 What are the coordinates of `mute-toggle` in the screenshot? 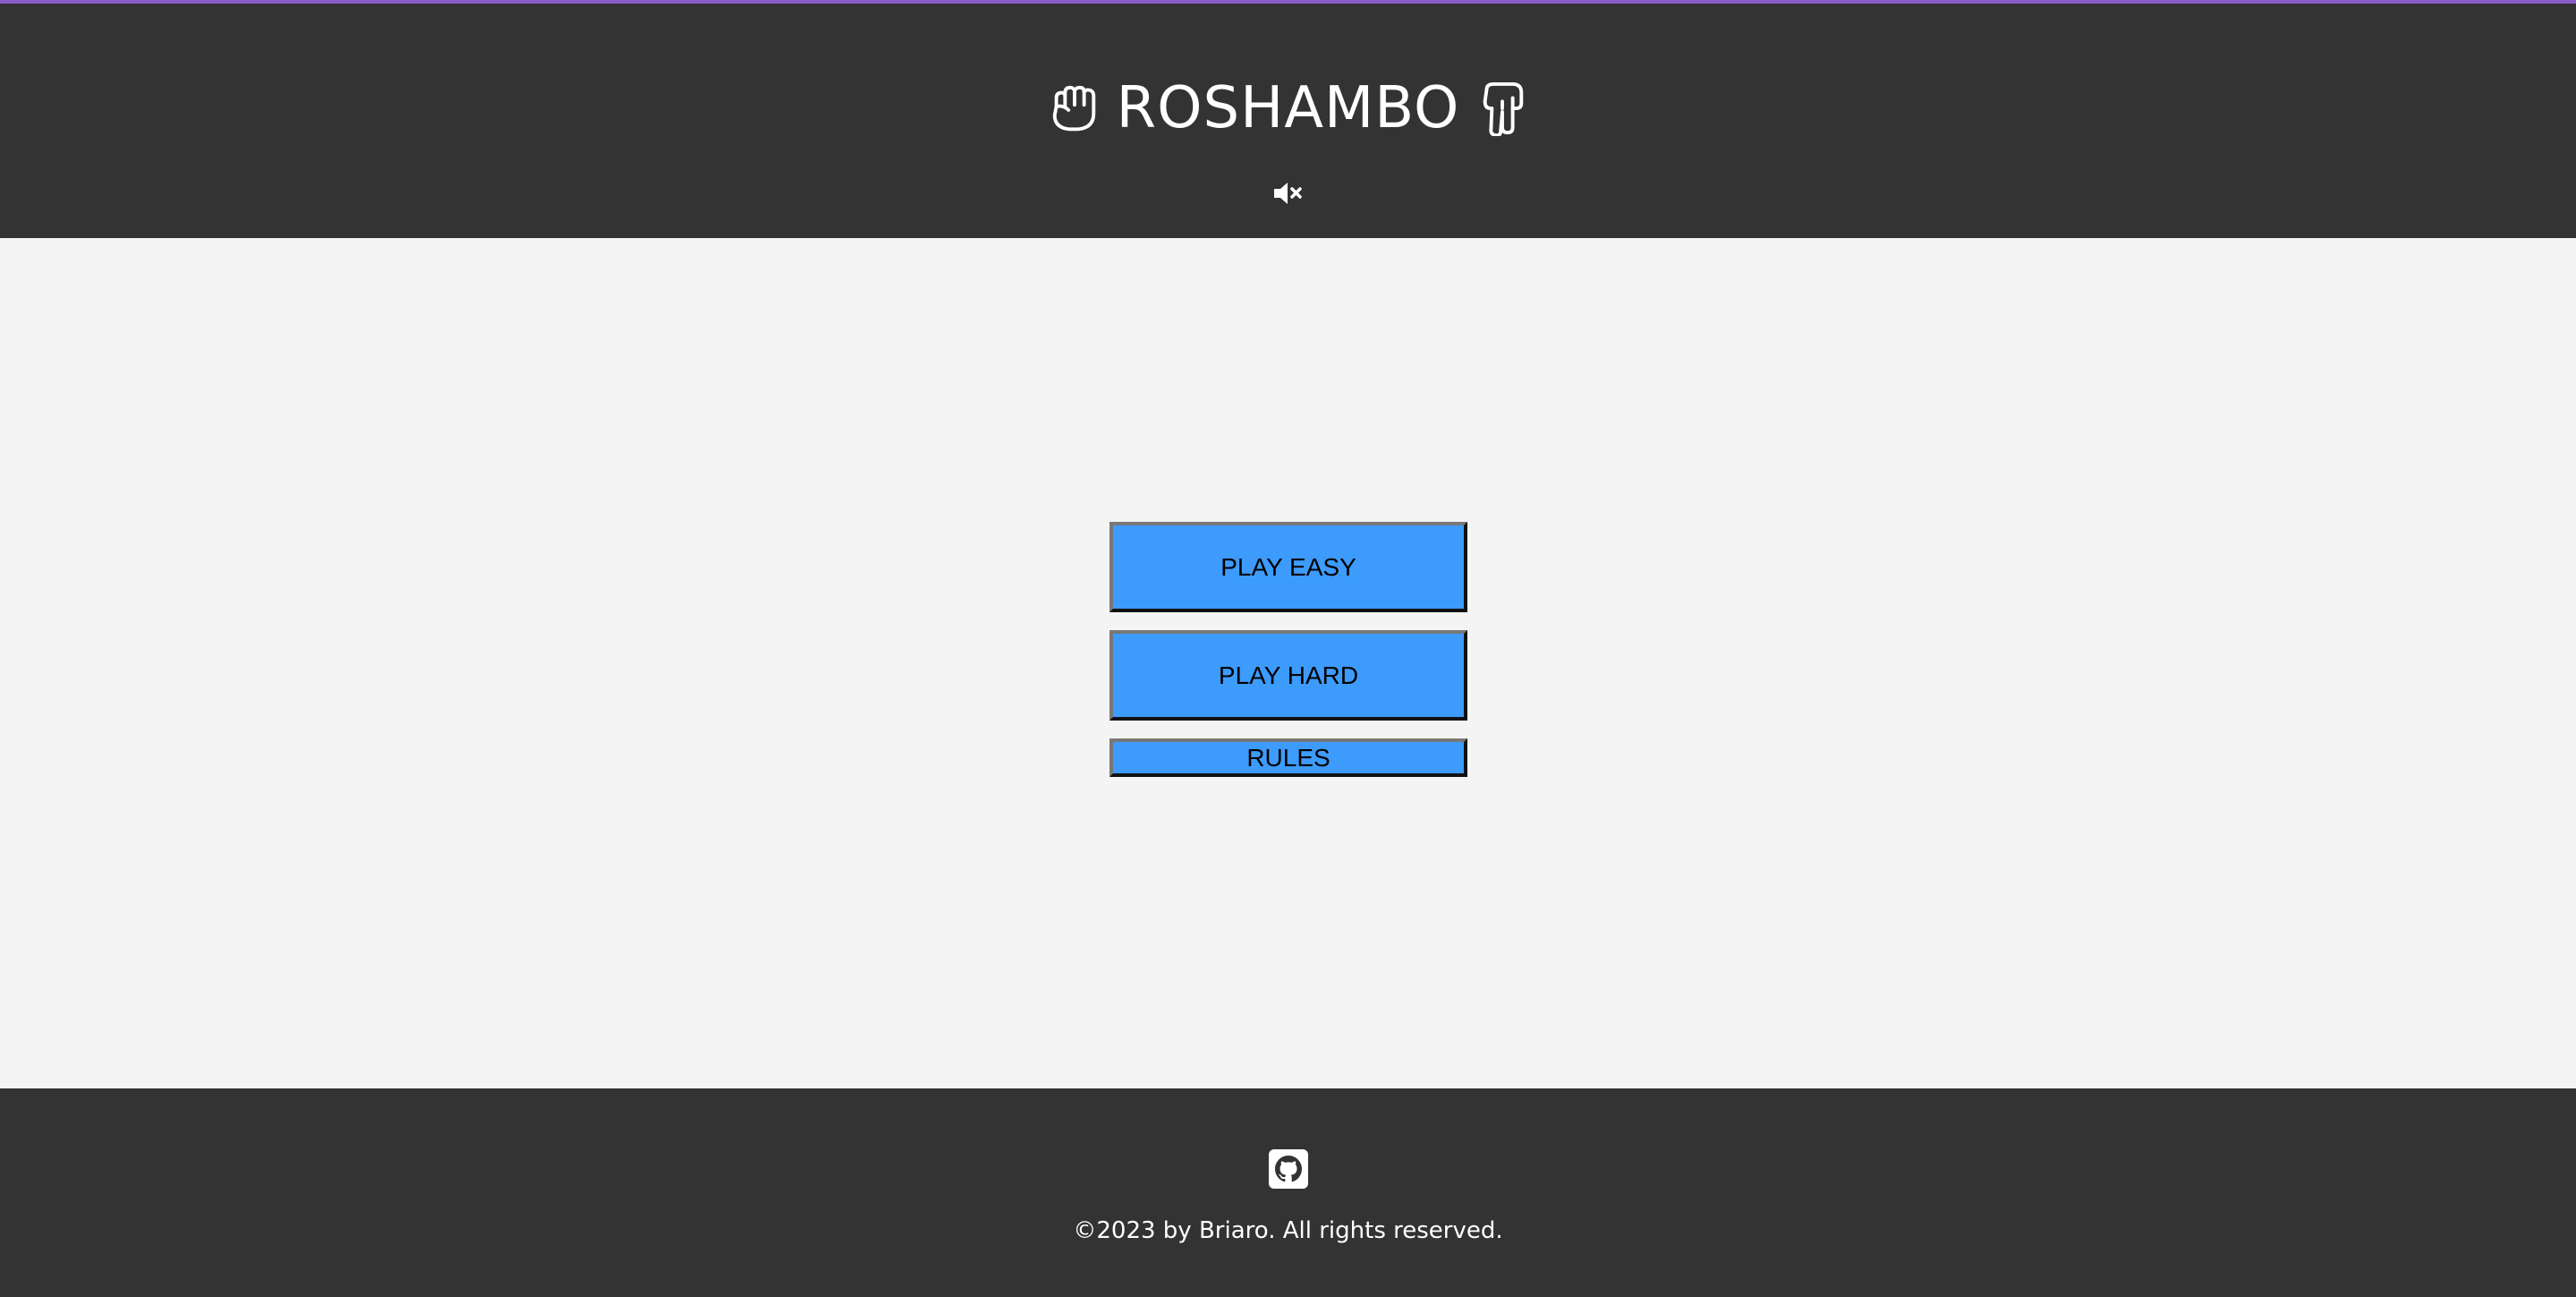 It's located at (1287, 195).